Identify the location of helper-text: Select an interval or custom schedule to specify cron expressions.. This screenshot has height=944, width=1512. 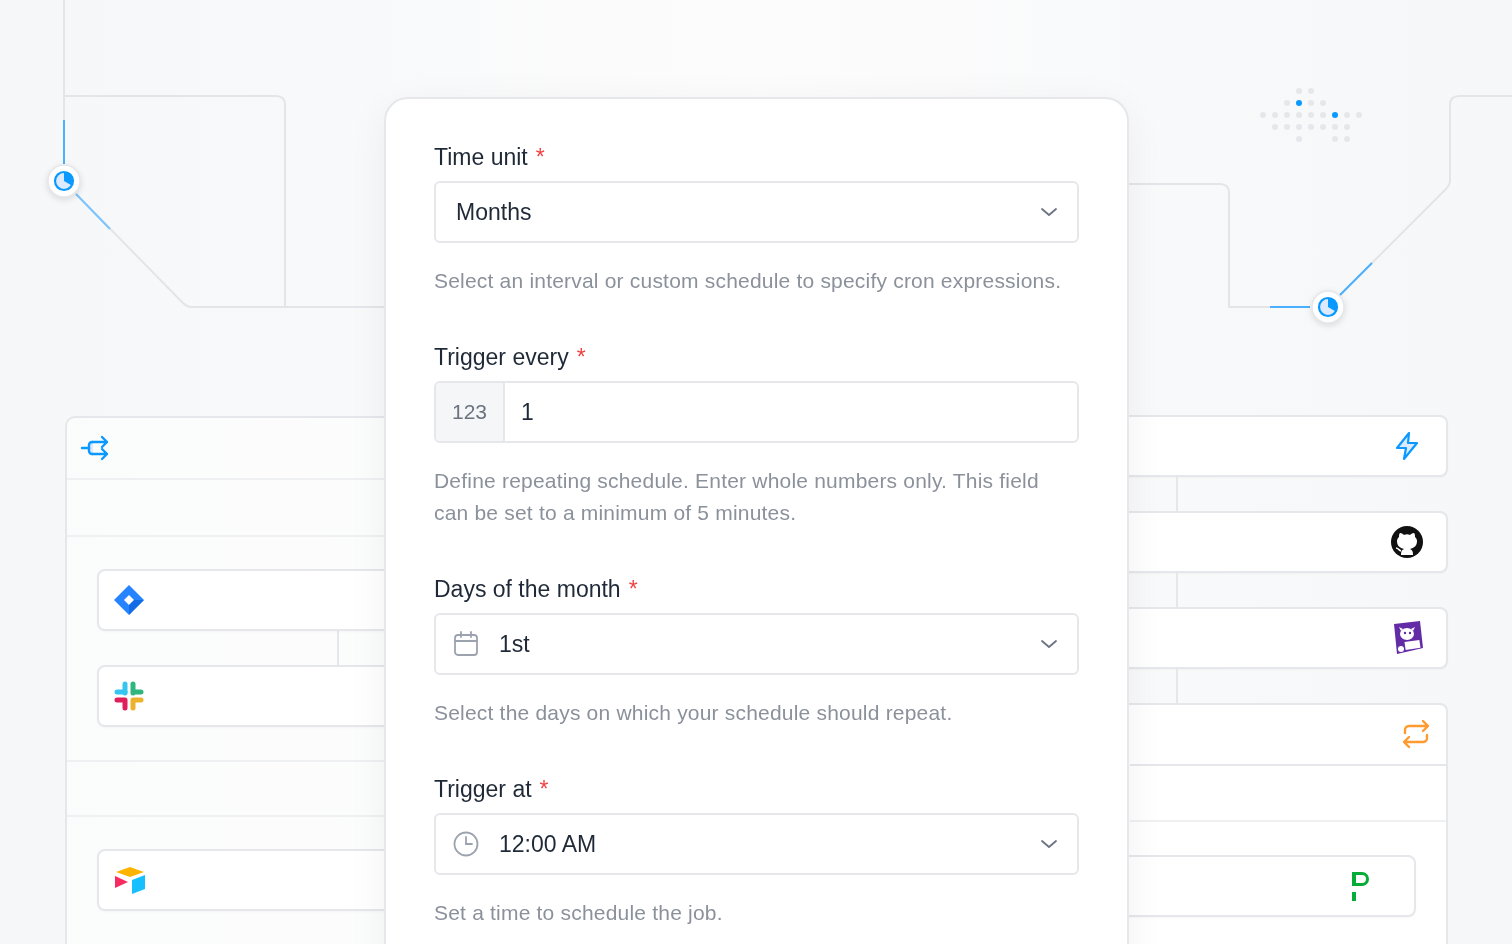
(748, 281).